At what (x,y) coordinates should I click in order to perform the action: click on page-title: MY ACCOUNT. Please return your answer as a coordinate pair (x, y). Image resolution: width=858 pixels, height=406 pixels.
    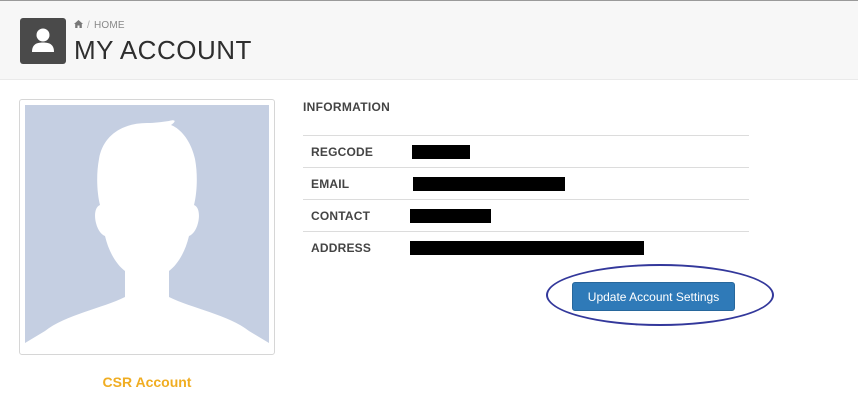
    Looking at the image, I should click on (163, 50).